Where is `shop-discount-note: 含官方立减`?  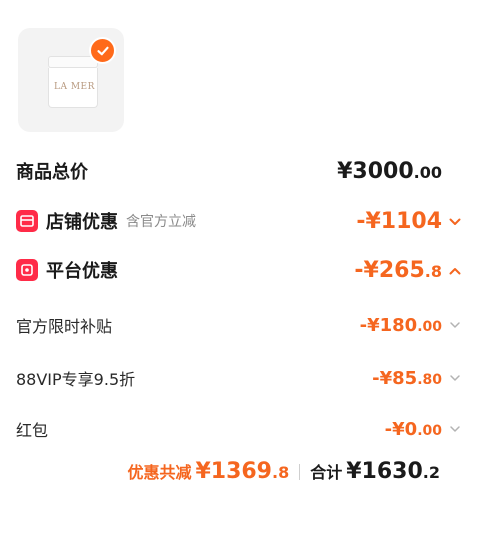 shop-discount-note: 含官方立减 is located at coordinates (161, 222).